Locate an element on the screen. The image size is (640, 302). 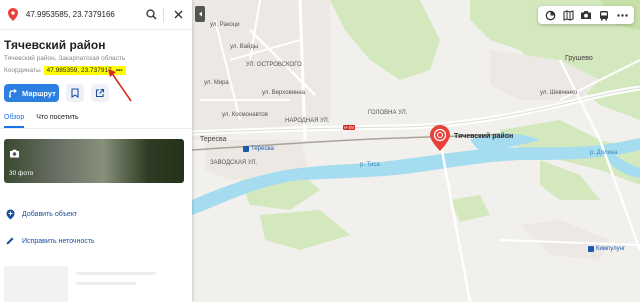
street-label-kosmonavtov: ул. Космонавтов is located at coordinates (245, 115).